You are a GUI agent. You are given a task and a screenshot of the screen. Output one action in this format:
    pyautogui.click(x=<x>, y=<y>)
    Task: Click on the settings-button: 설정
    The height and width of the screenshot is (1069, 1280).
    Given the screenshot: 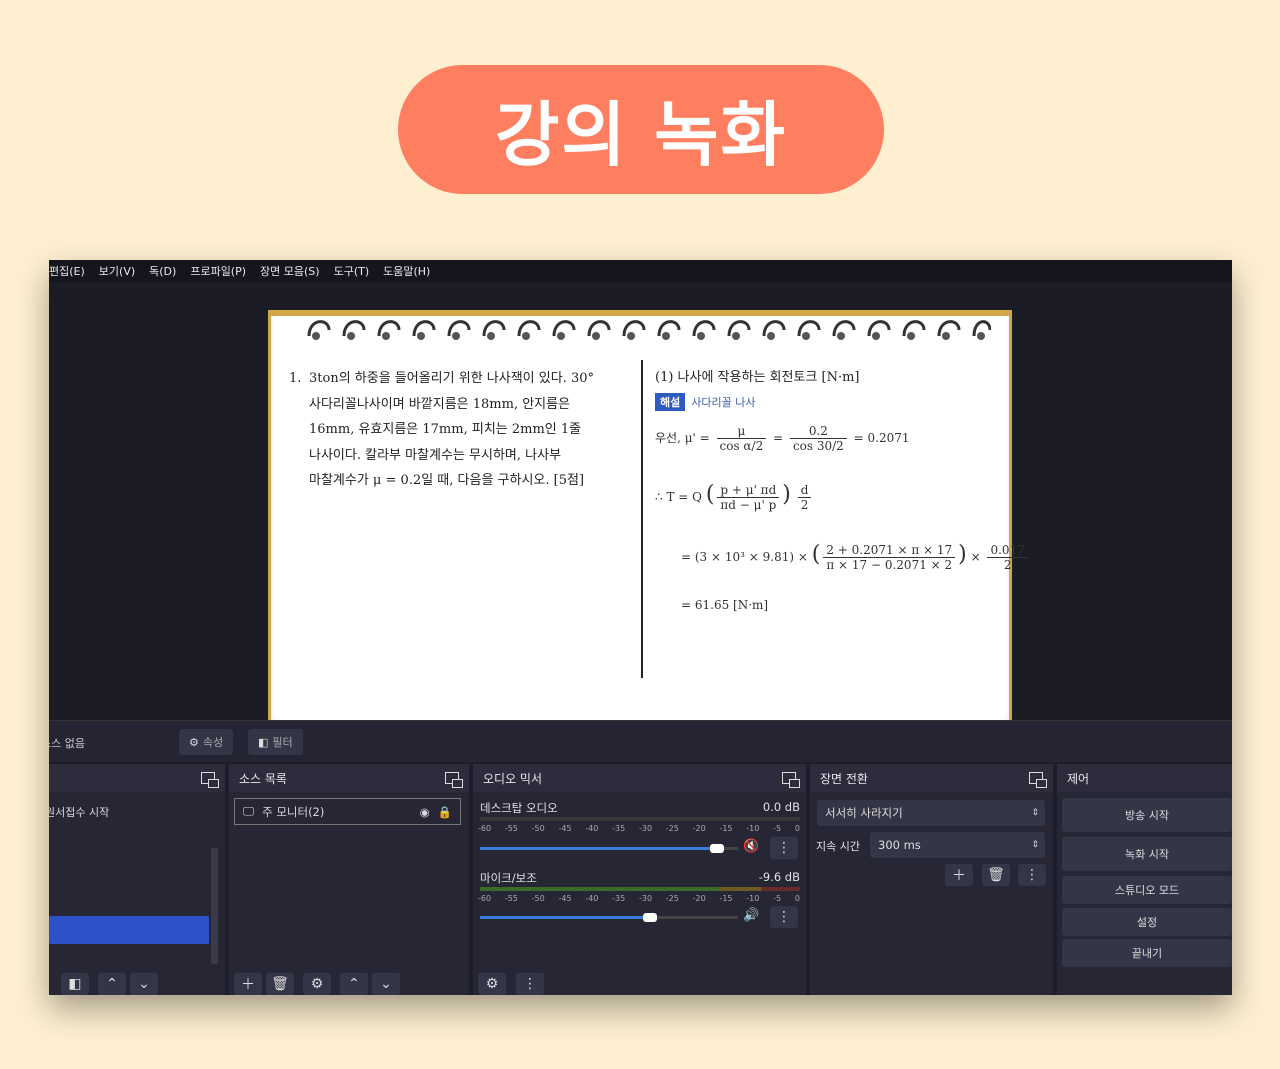 What is the action you would take?
    pyautogui.click(x=1147, y=922)
    